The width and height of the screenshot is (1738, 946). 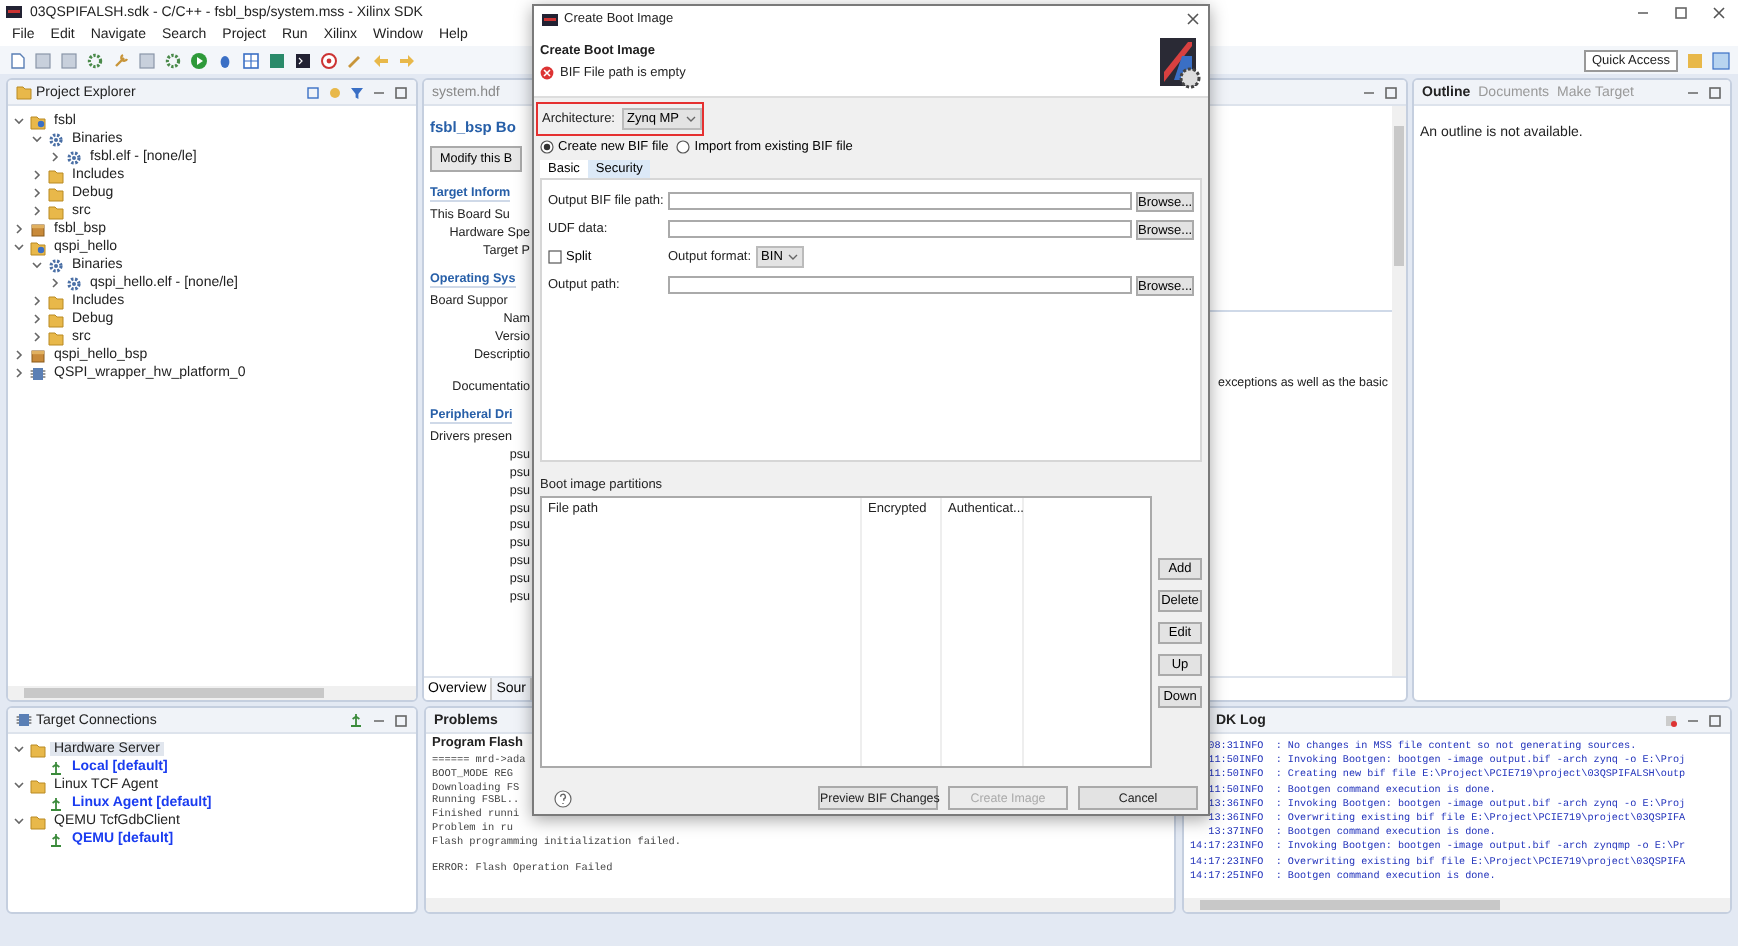 I want to click on document-icon, so click(x=17, y=60).